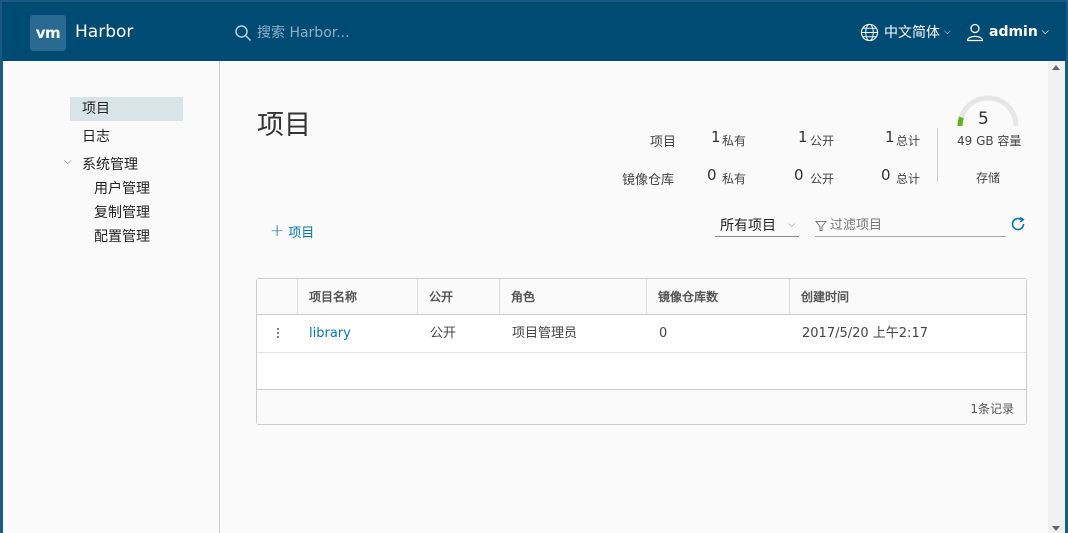 The width and height of the screenshot is (1068, 533). I want to click on storage-label: 存储, so click(988, 178).